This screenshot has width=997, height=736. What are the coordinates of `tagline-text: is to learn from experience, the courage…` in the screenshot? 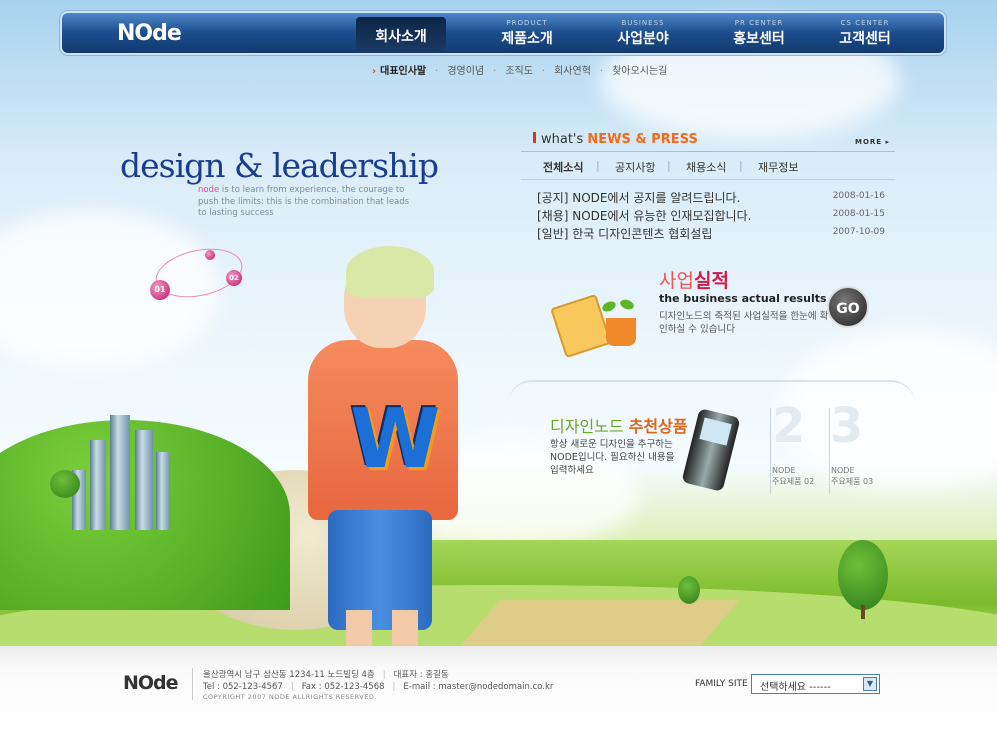 It's located at (304, 201).